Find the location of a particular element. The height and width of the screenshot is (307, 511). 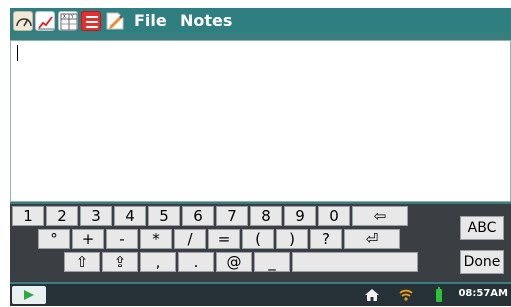

key-plus: + is located at coordinates (88, 239).